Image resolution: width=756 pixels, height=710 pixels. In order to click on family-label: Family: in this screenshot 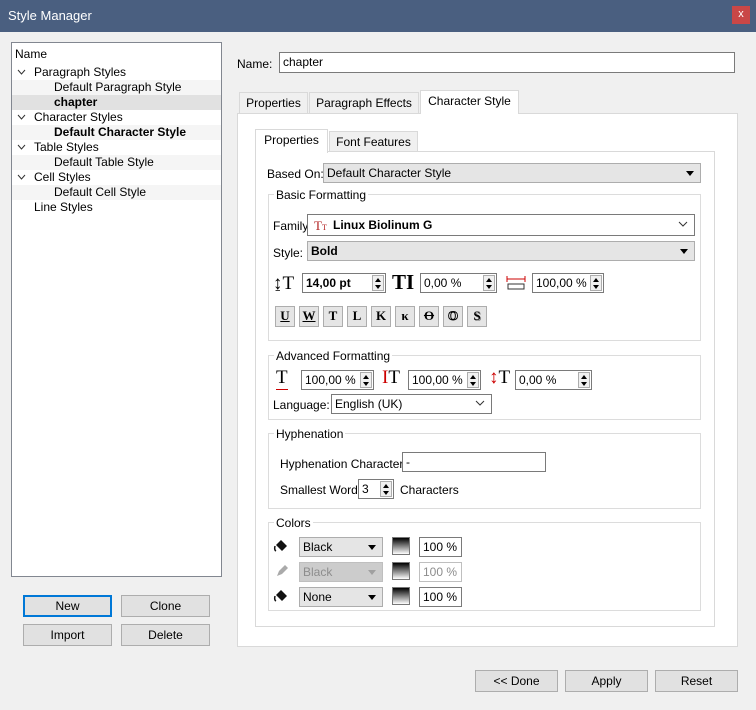, I will do `click(292, 226)`.